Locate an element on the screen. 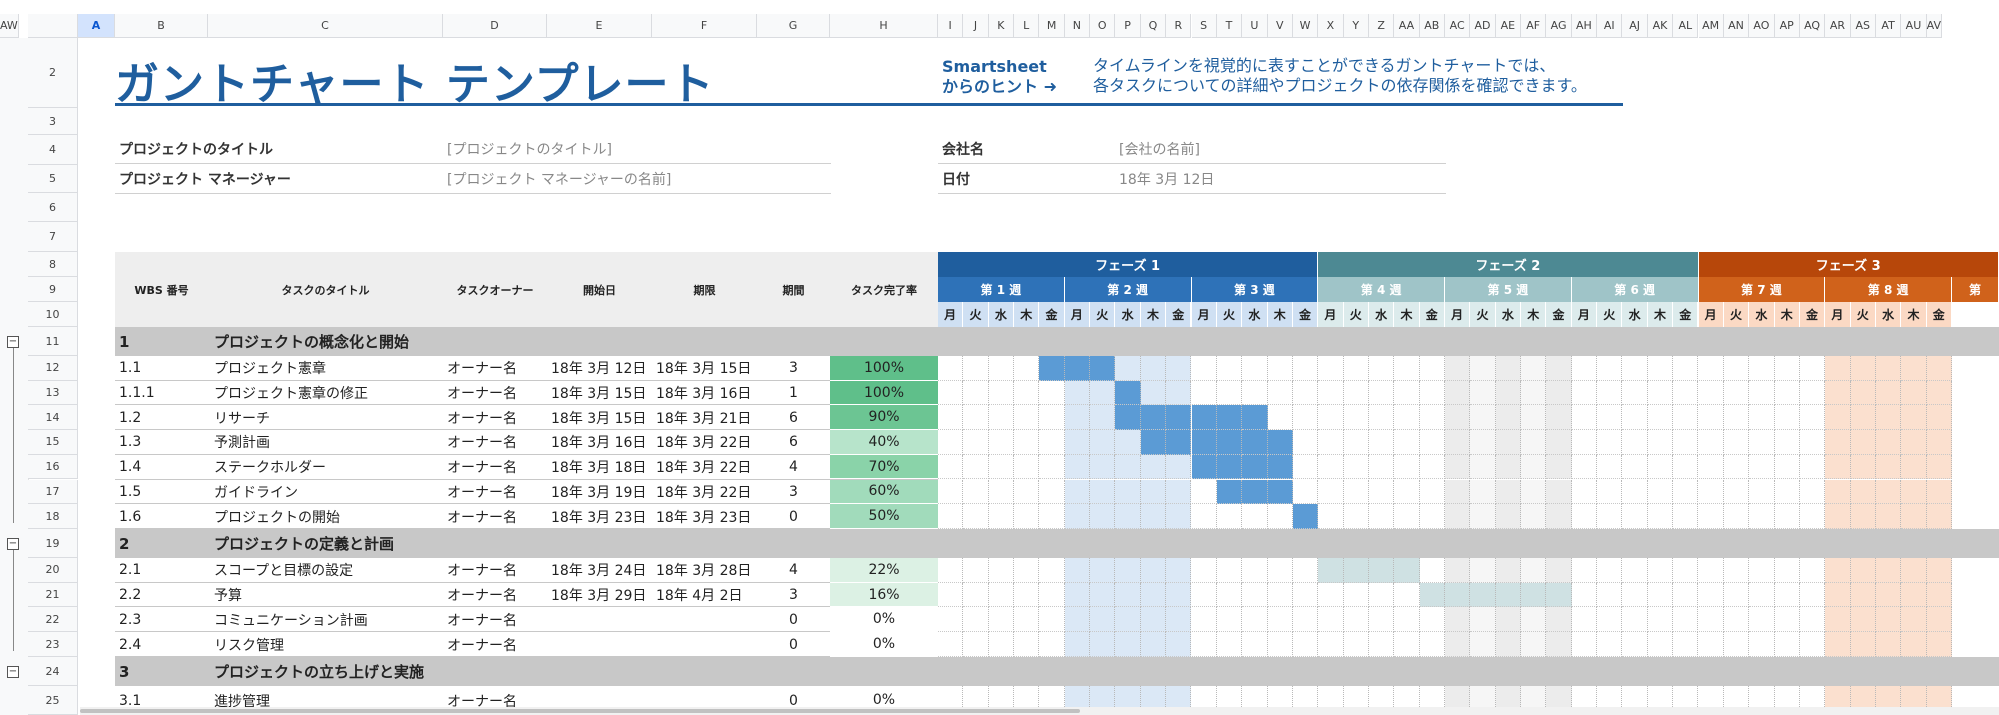 The width and height of the screenshot is (1999, 715). column-header-ai: AI is located at coordinates (1610, 26).